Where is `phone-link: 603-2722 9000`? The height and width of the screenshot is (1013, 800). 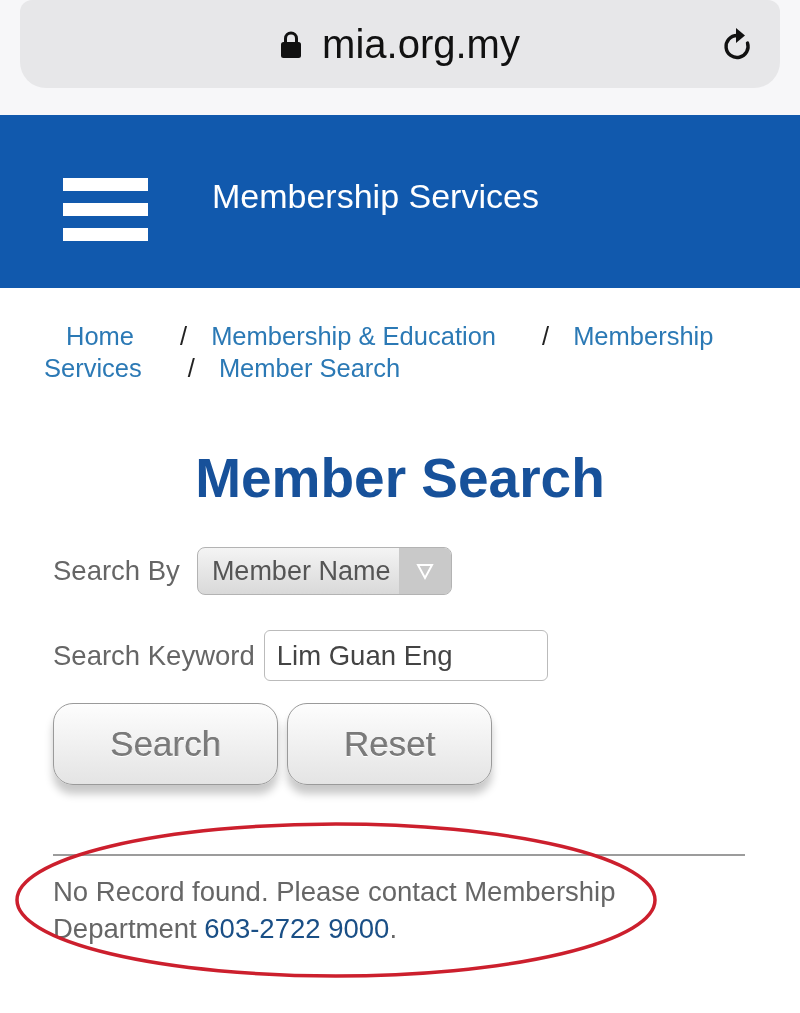 phone-link: 603-2722 9000 is located at coordinates (297, 928).